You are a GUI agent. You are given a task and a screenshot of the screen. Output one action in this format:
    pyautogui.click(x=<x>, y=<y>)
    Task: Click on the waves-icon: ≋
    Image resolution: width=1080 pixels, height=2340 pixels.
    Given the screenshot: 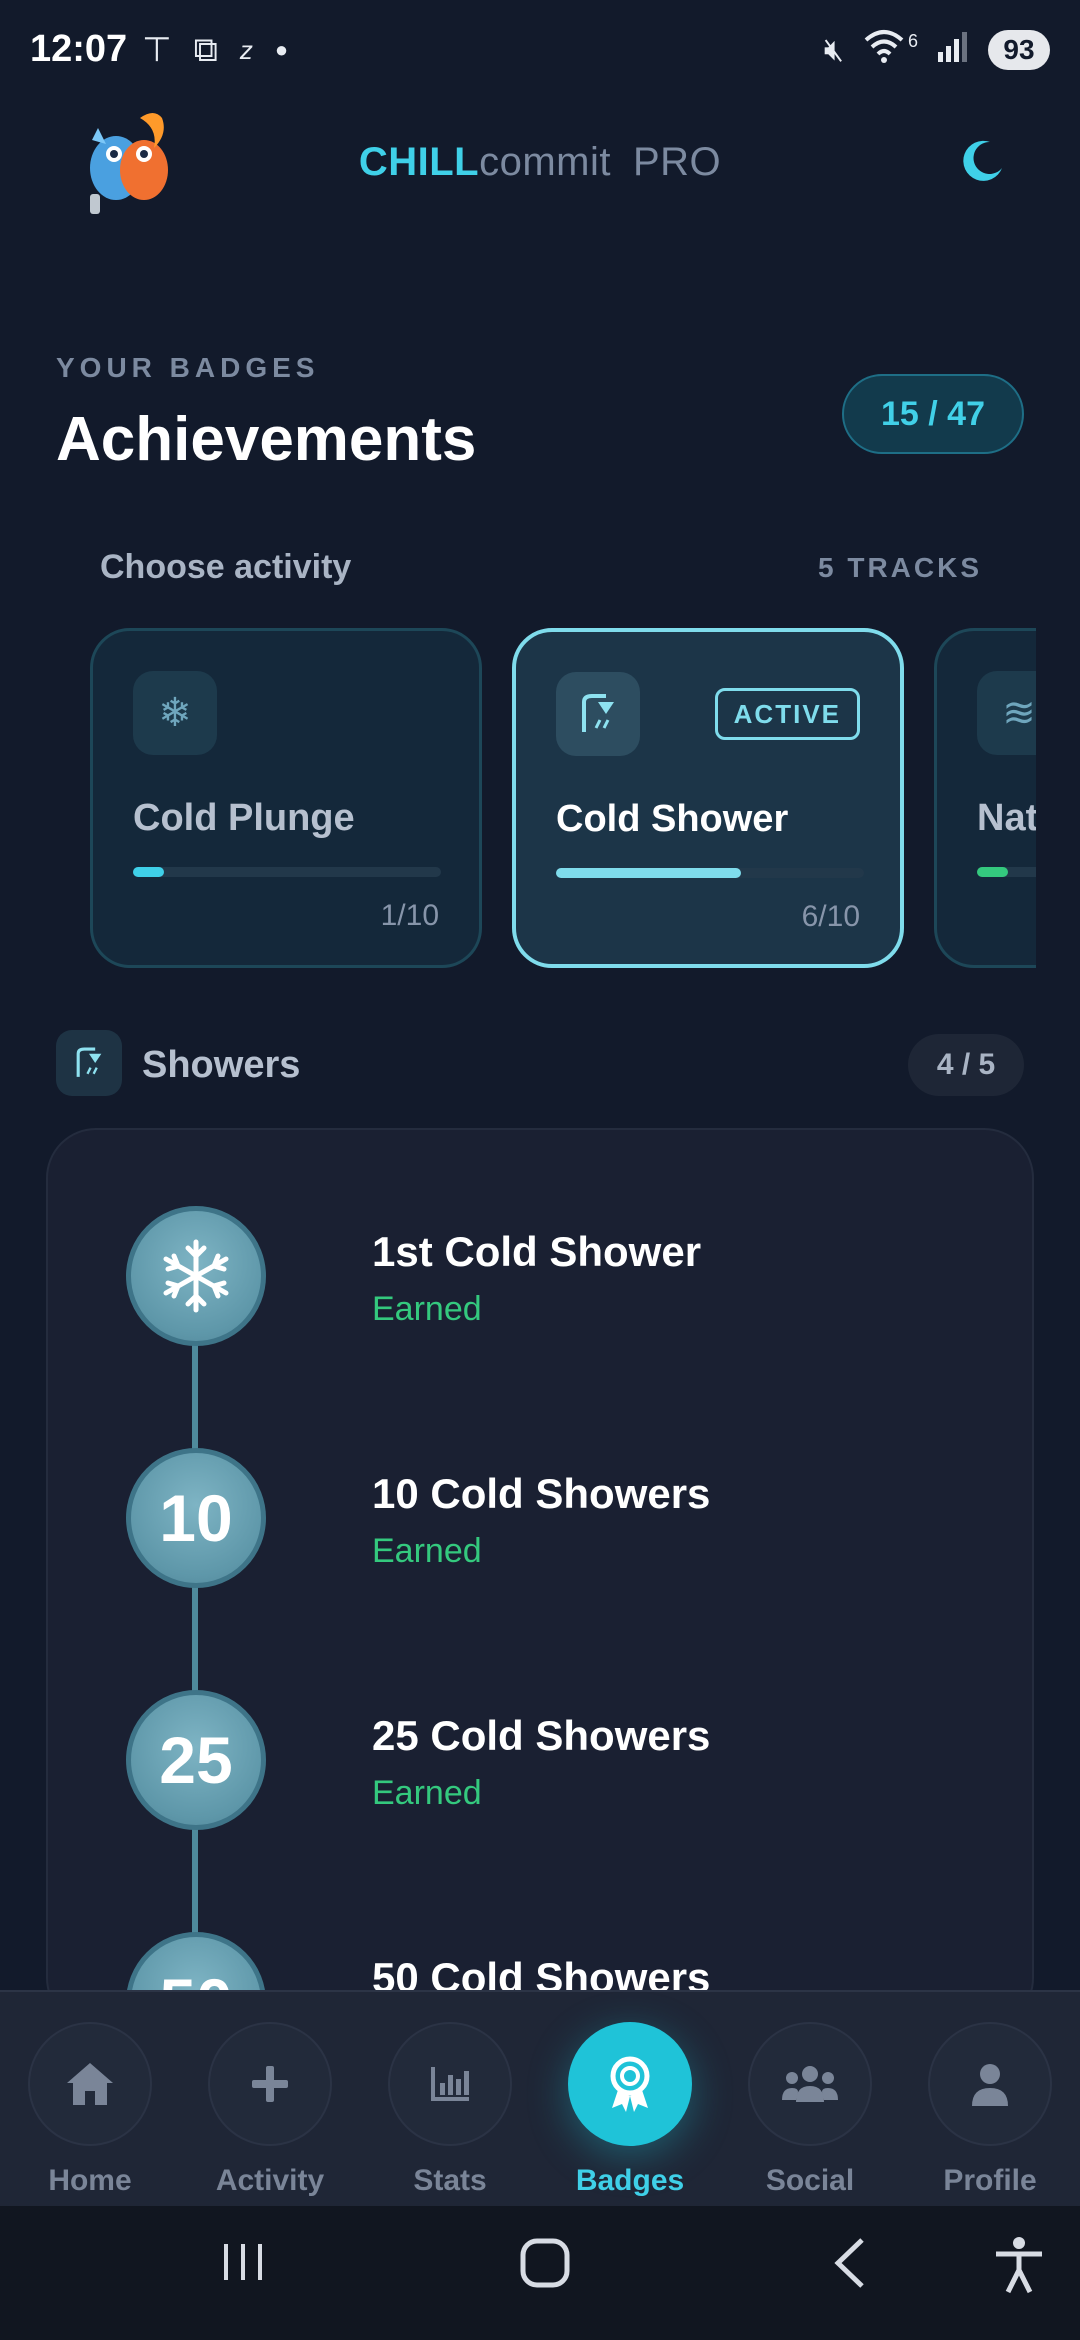 What is the action you would take?
    pyautogui.click(x=1006, y=713)
    